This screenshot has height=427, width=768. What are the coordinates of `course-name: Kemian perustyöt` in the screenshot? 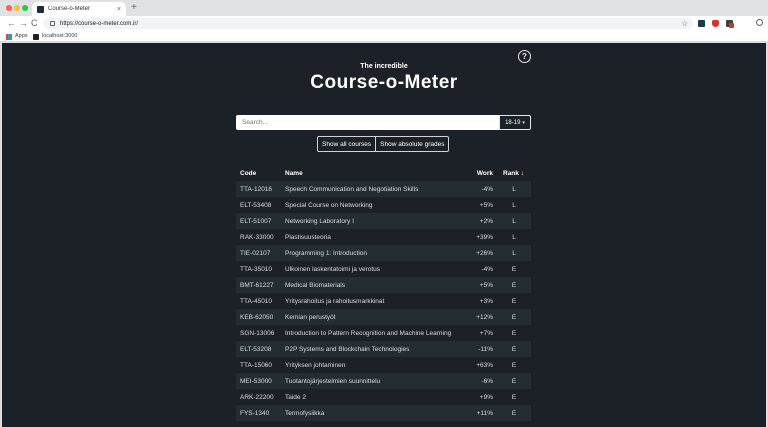 It's located at (374, 317).